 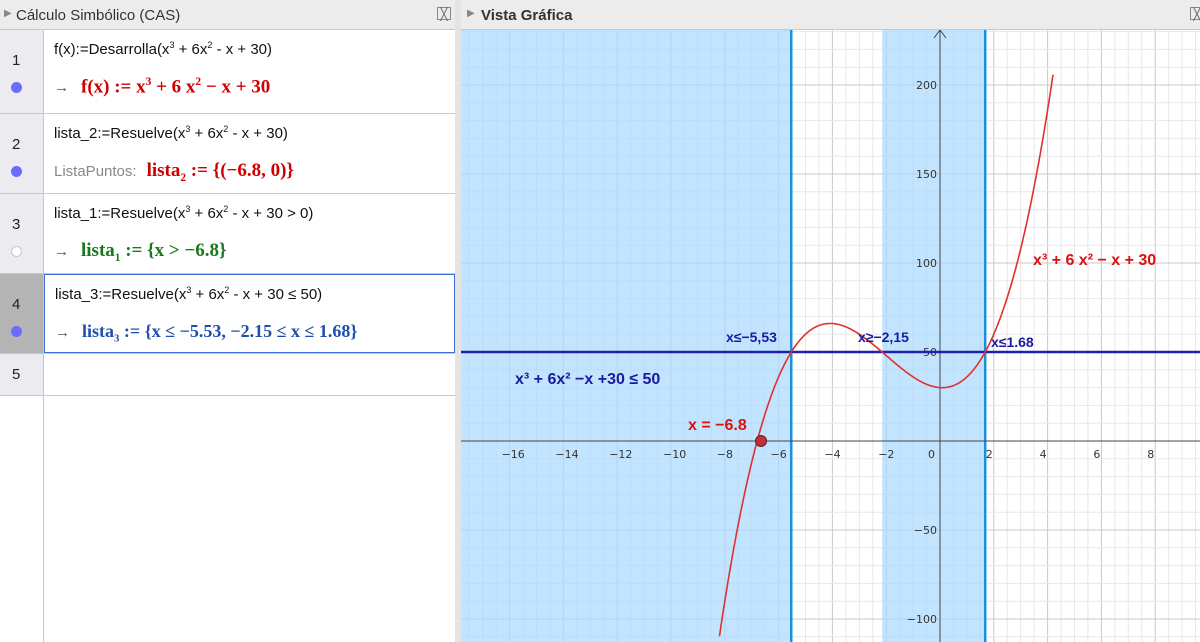 What do you see at coordinates (761, 441) in the screenshot?
I see `root-point` at bounding box center [761, 441].